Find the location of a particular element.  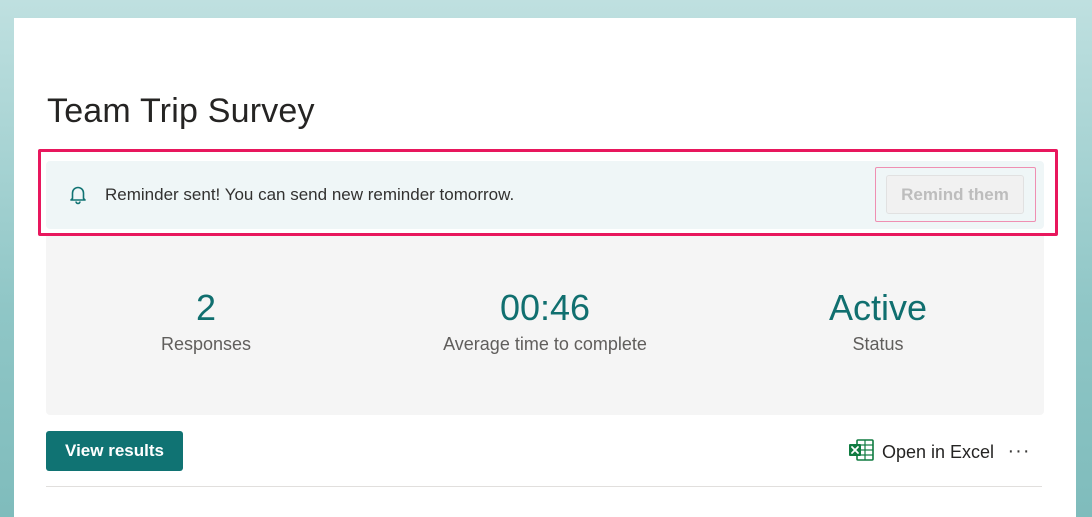

more-icon: ··· is located at coordinates (1019, 450).